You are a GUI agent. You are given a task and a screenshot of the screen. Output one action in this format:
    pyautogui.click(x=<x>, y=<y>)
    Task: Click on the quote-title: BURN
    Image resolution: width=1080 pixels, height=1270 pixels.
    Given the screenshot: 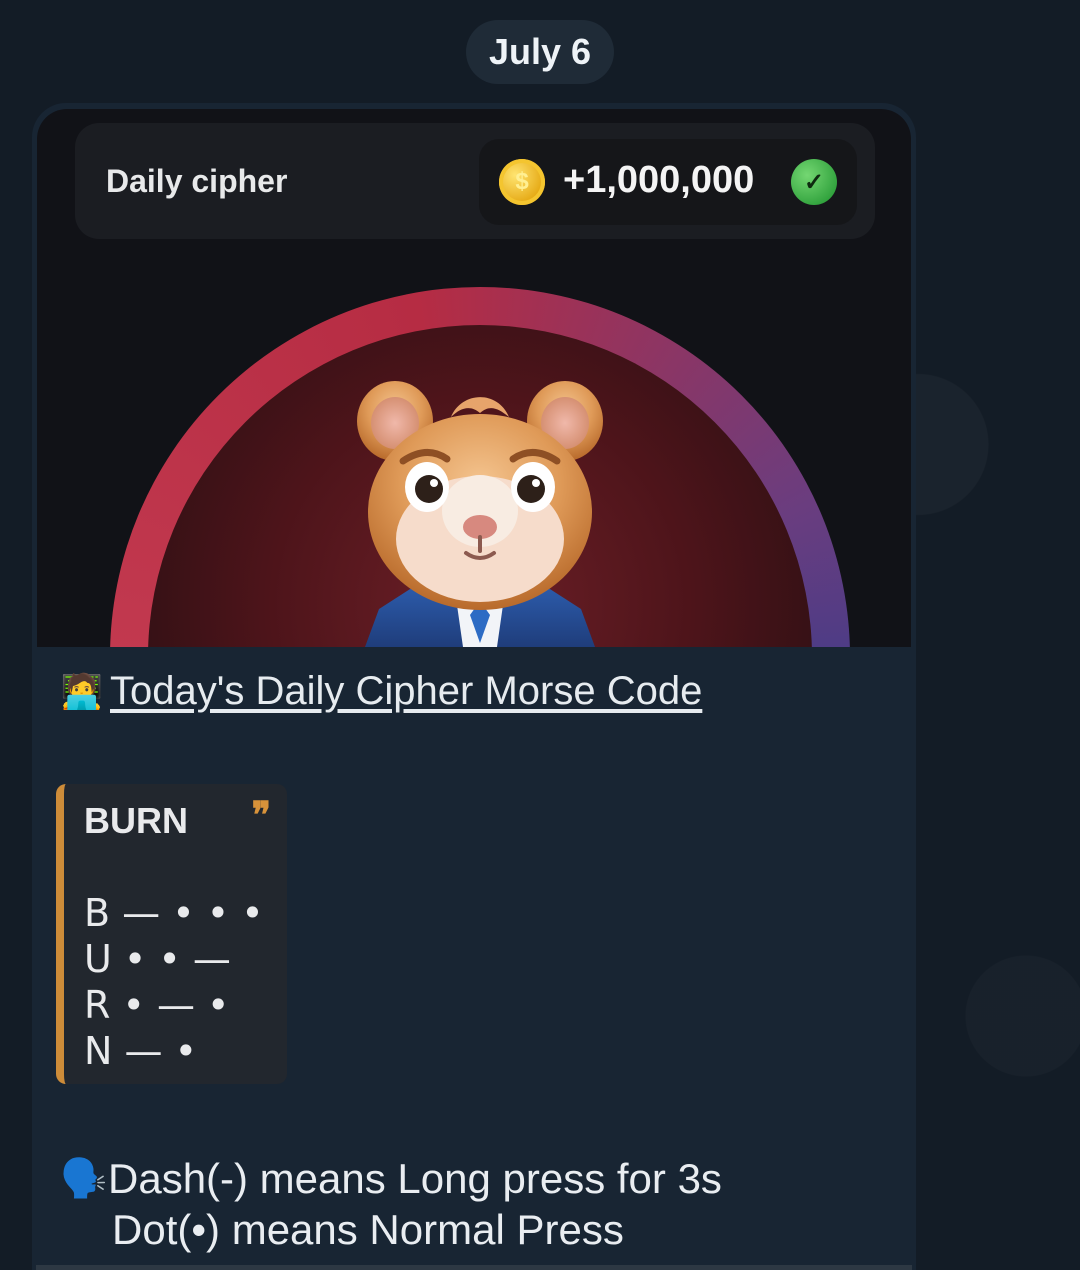 What is the action you would take?
    pyautogui.click(x=136, y=820)
    